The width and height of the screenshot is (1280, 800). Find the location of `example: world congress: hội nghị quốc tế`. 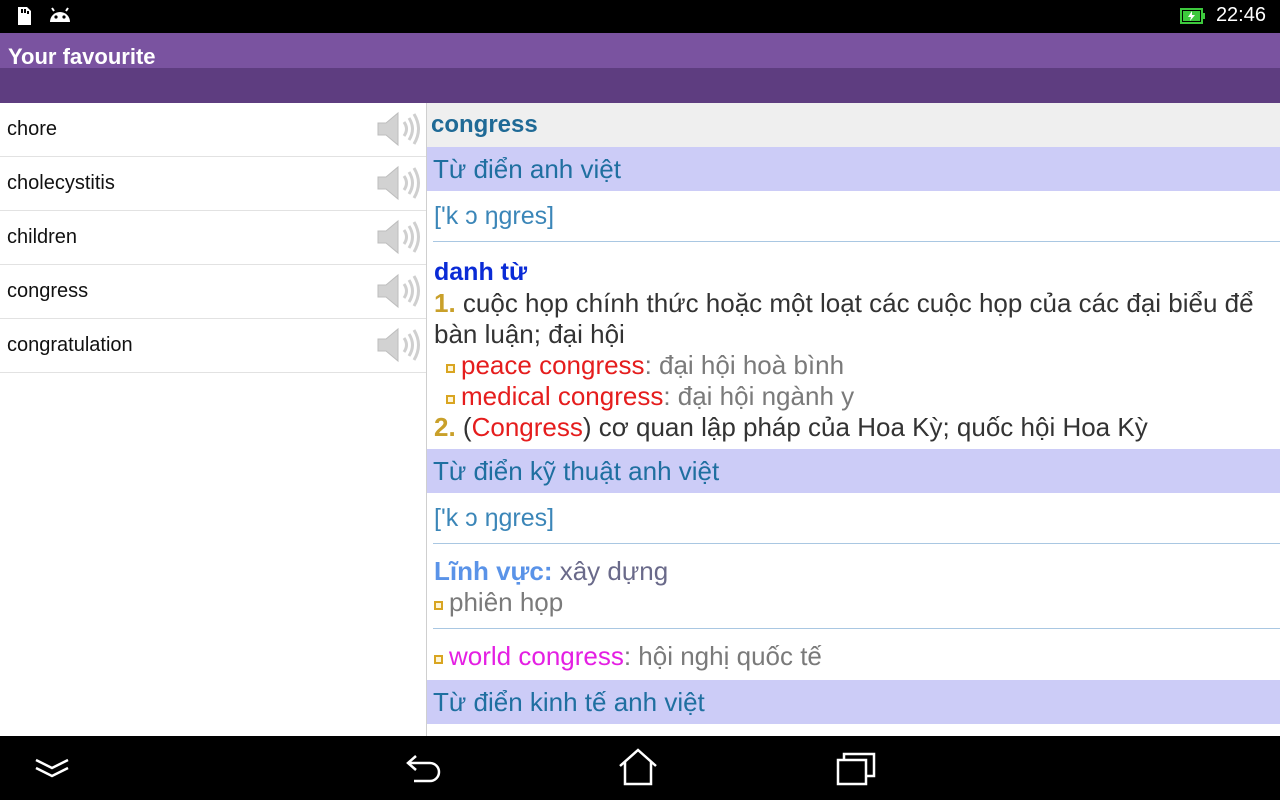

example: world congress: hội nghị quốc tế is located at coordinates (857, 656).